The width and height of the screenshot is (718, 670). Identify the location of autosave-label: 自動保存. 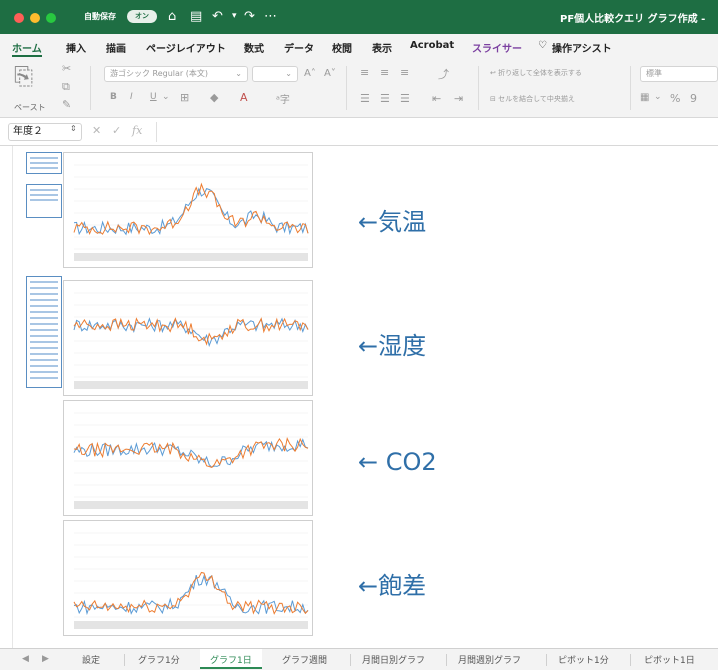
(100, 16).